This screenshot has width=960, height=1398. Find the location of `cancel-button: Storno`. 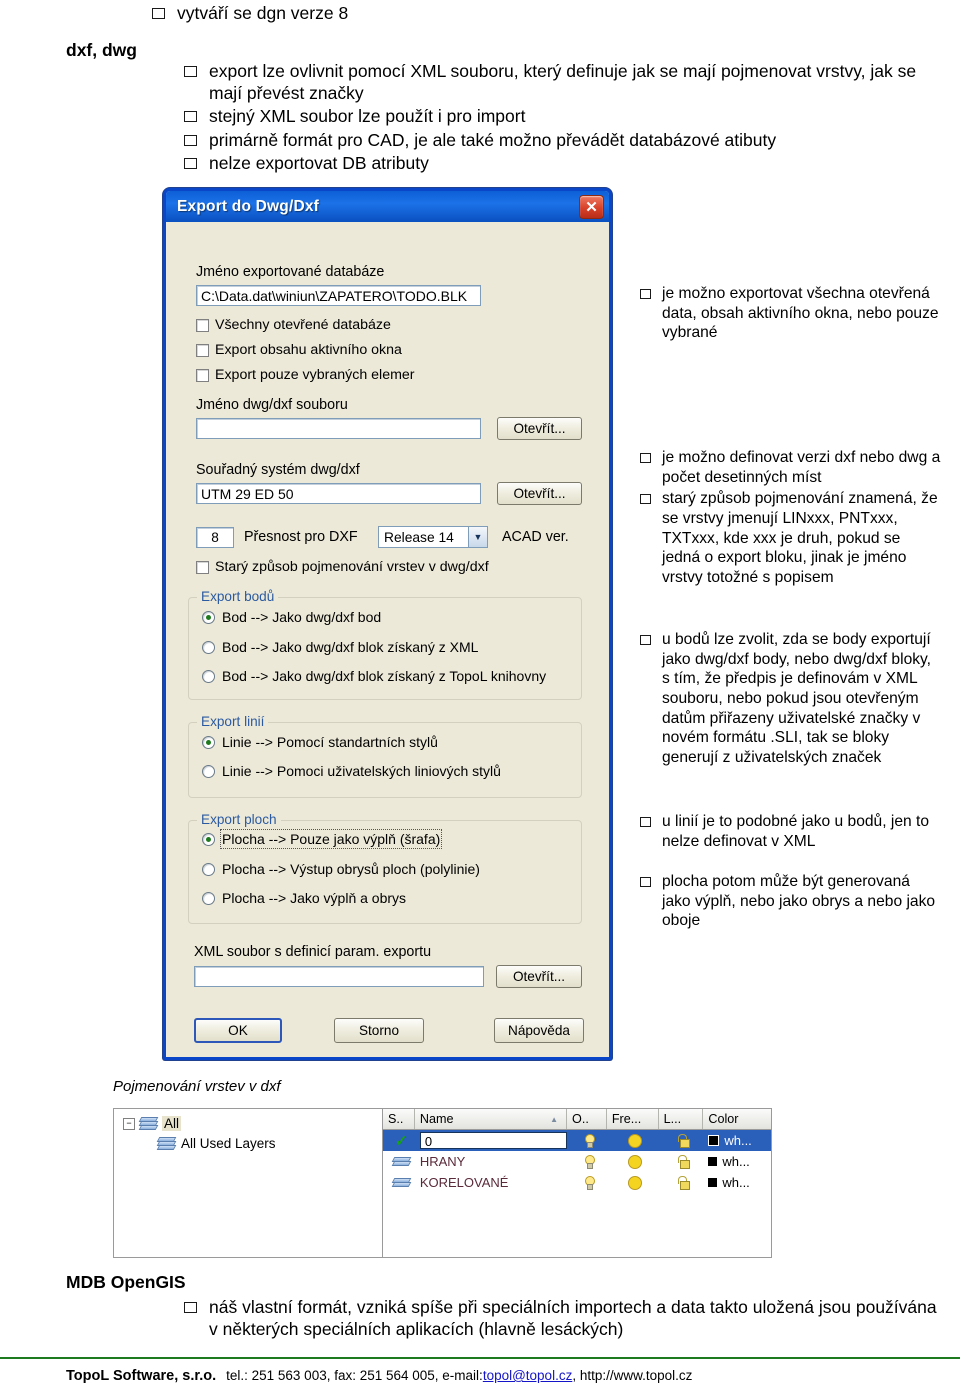

cancel-button: Storno is located at coordinates (379, 1030).